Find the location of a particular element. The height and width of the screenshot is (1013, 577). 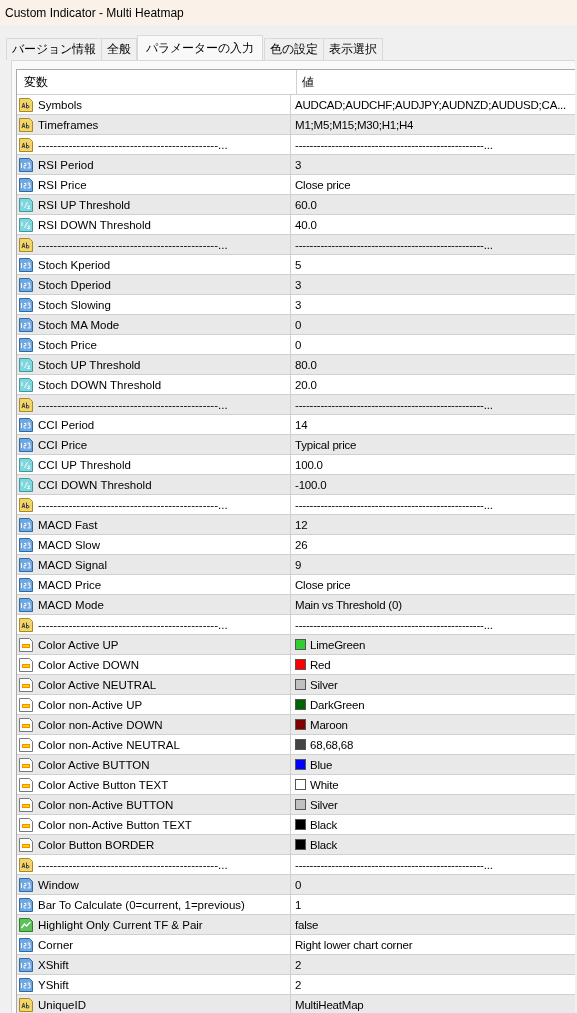

parameter-row: Bar To Calculate (0=current, 1=previous) 1 is located at coordinates (296, 904).